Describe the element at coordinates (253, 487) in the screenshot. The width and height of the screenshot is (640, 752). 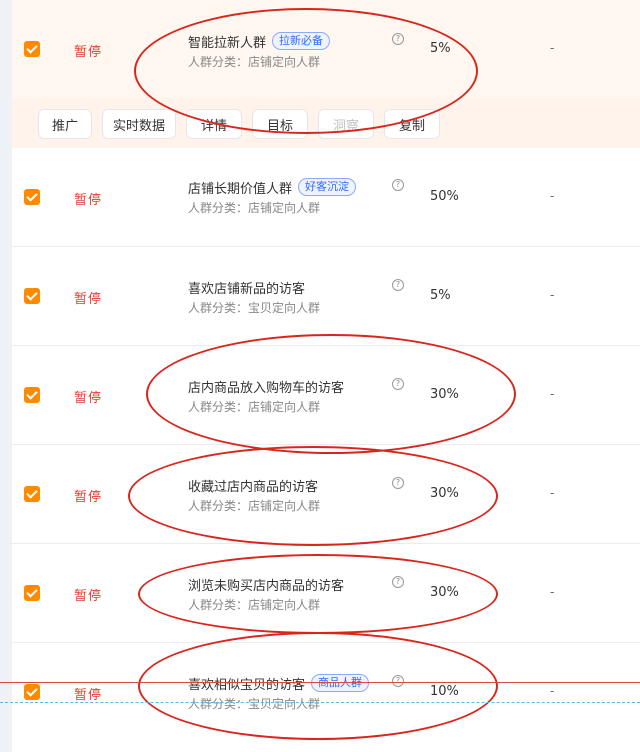
I see `crowd-name: 收藏过店内商品的访客` at that location.